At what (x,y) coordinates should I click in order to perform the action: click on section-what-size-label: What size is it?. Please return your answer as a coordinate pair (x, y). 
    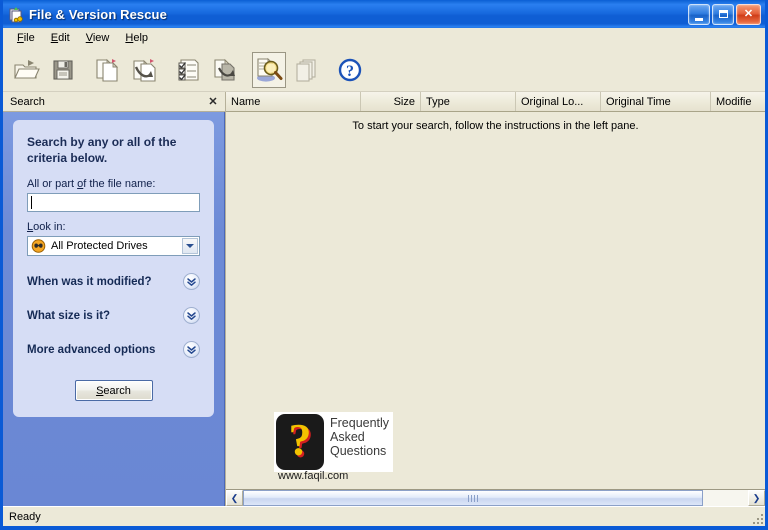
    Looking at the image, I should click on (69, 315).